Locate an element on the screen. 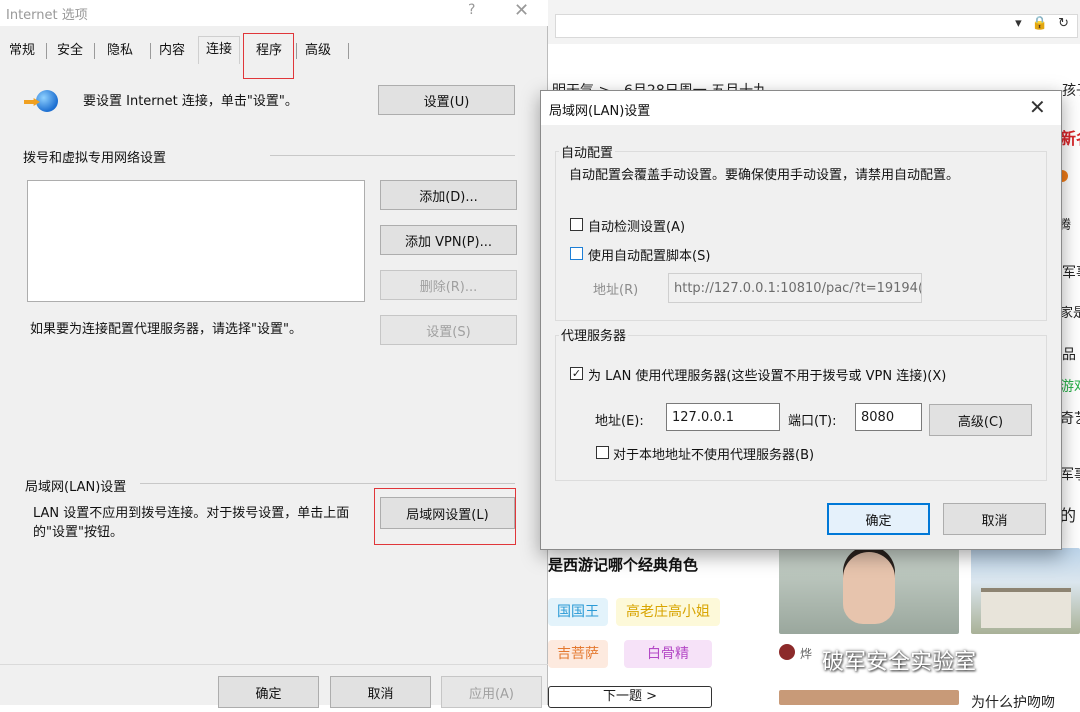 This screenshot has width=1080, height=712. script-address-field: http://127.0.0.1:10810/pac/?t=19194( is located at coordinates (795, 288).